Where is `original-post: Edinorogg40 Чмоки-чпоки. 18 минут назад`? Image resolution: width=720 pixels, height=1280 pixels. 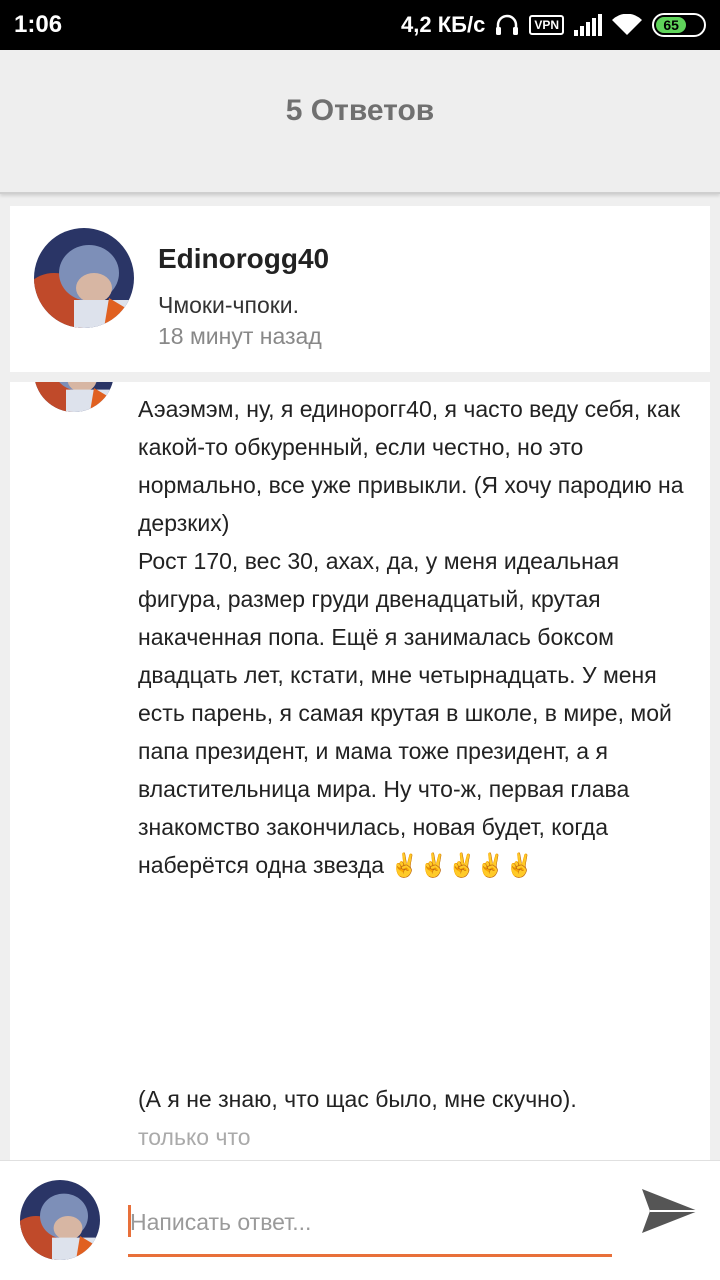 original-post: Edinorogg40 Чмоки-чпоки. 18 минут назад is located at coordinates (360, 289).